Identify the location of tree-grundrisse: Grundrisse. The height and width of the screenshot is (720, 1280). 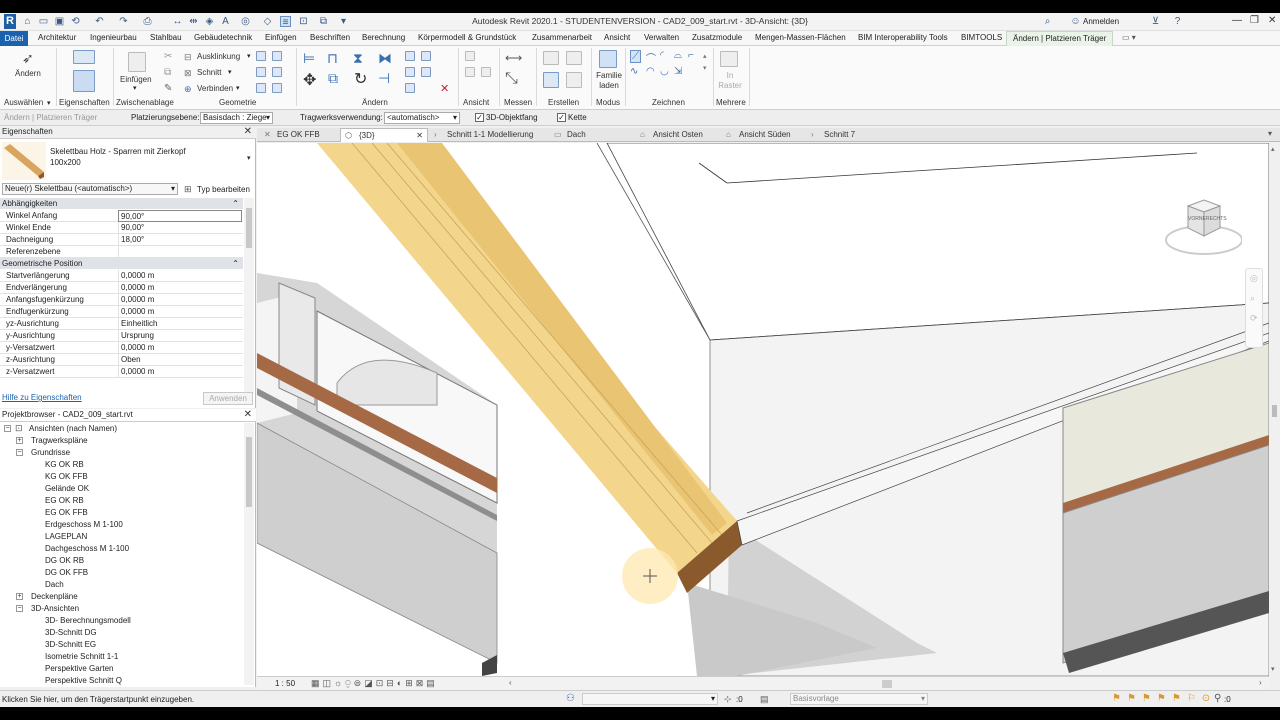
(50, 452).